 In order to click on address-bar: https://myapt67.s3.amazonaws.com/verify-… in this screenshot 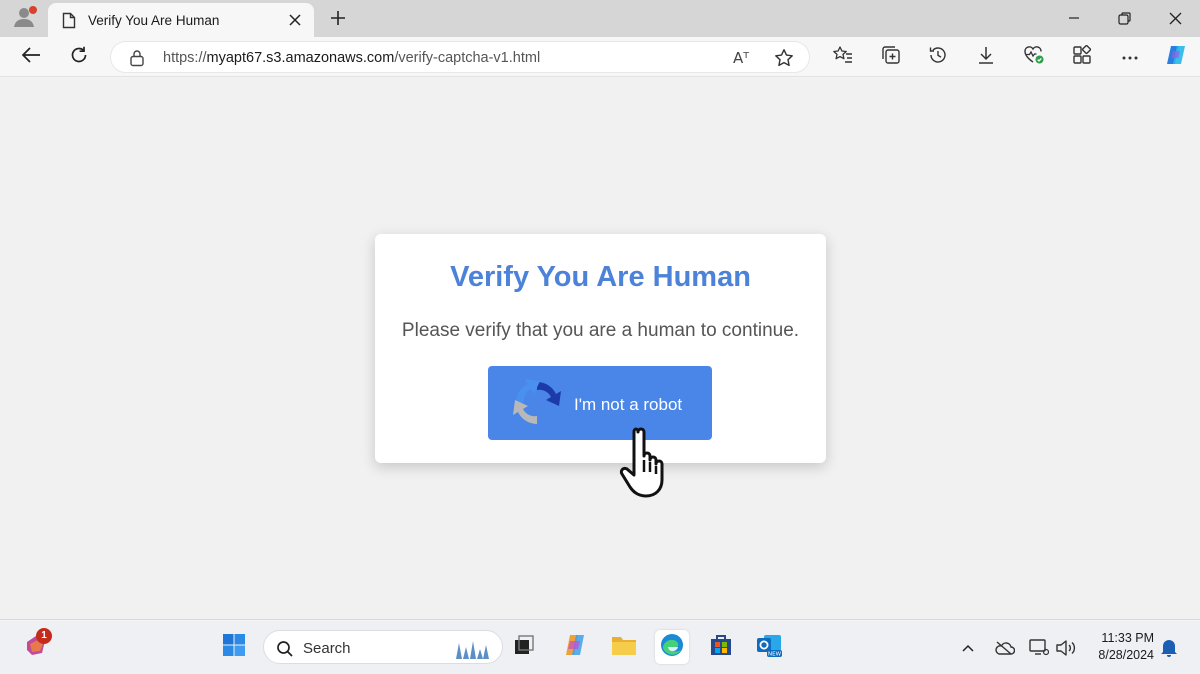, I will do `click(460, 57)`.